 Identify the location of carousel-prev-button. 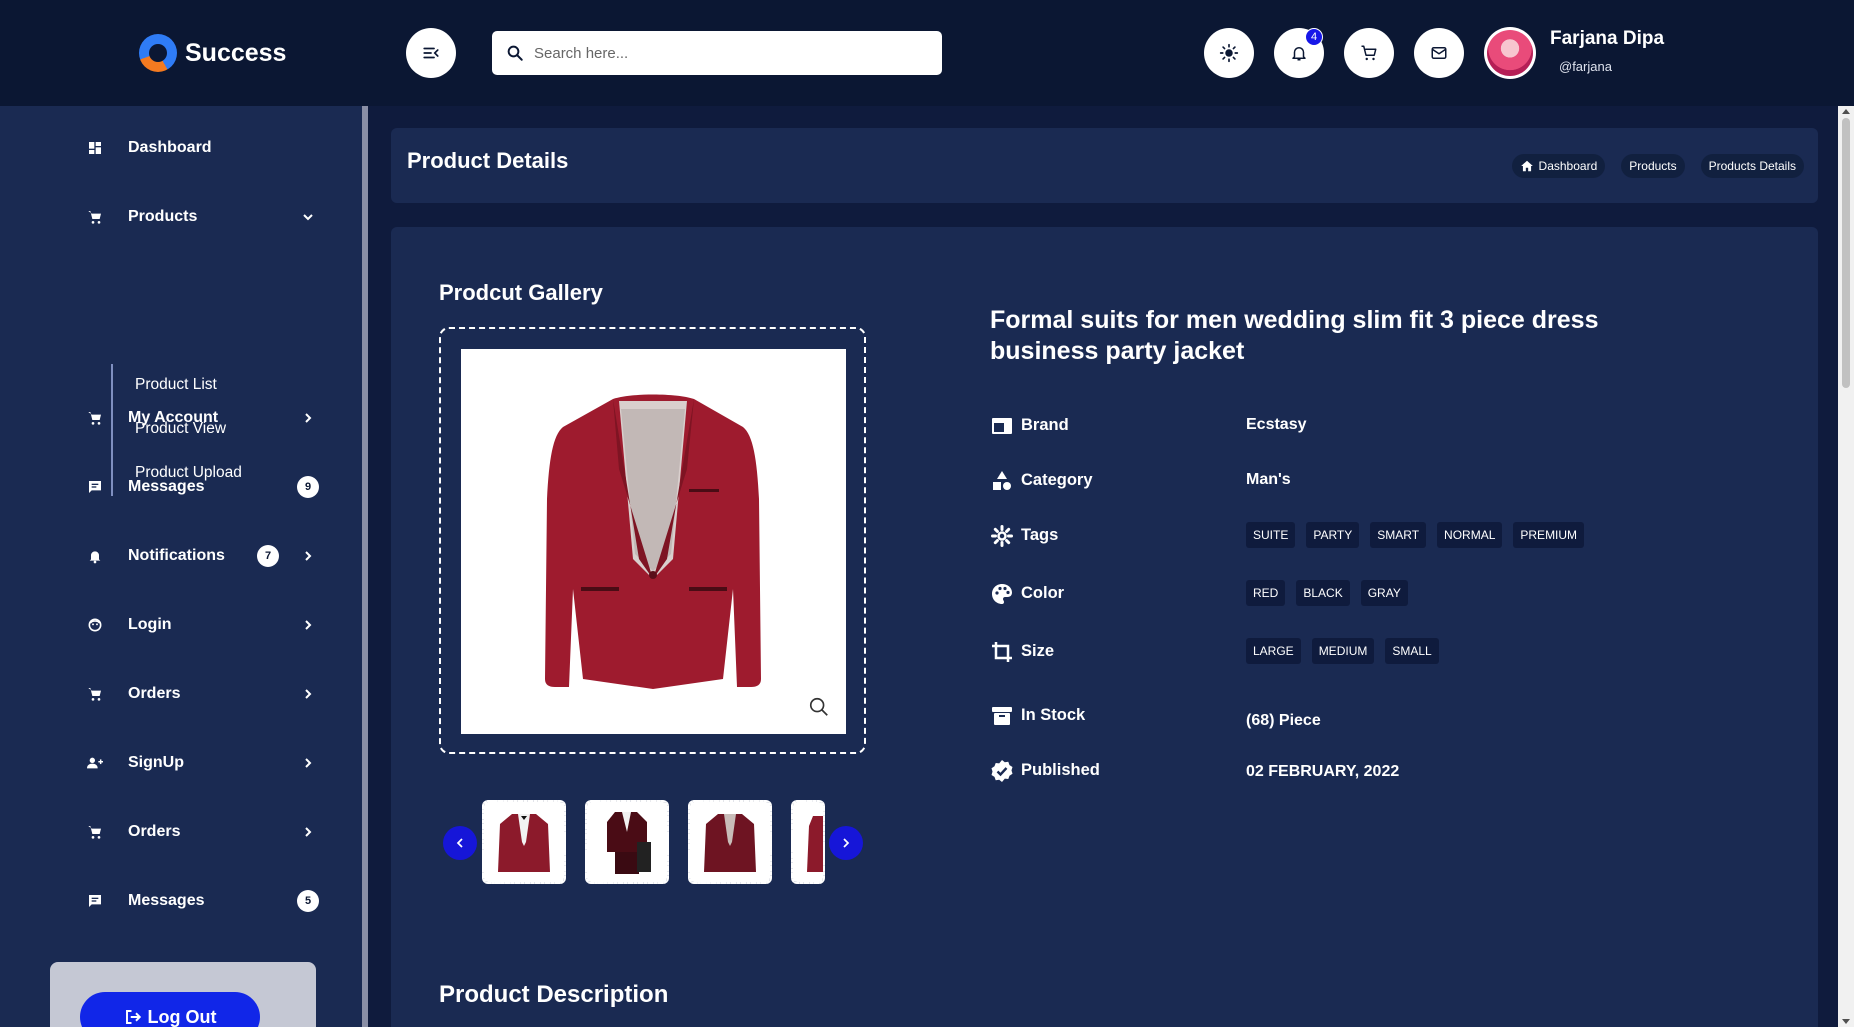
(460, 843).